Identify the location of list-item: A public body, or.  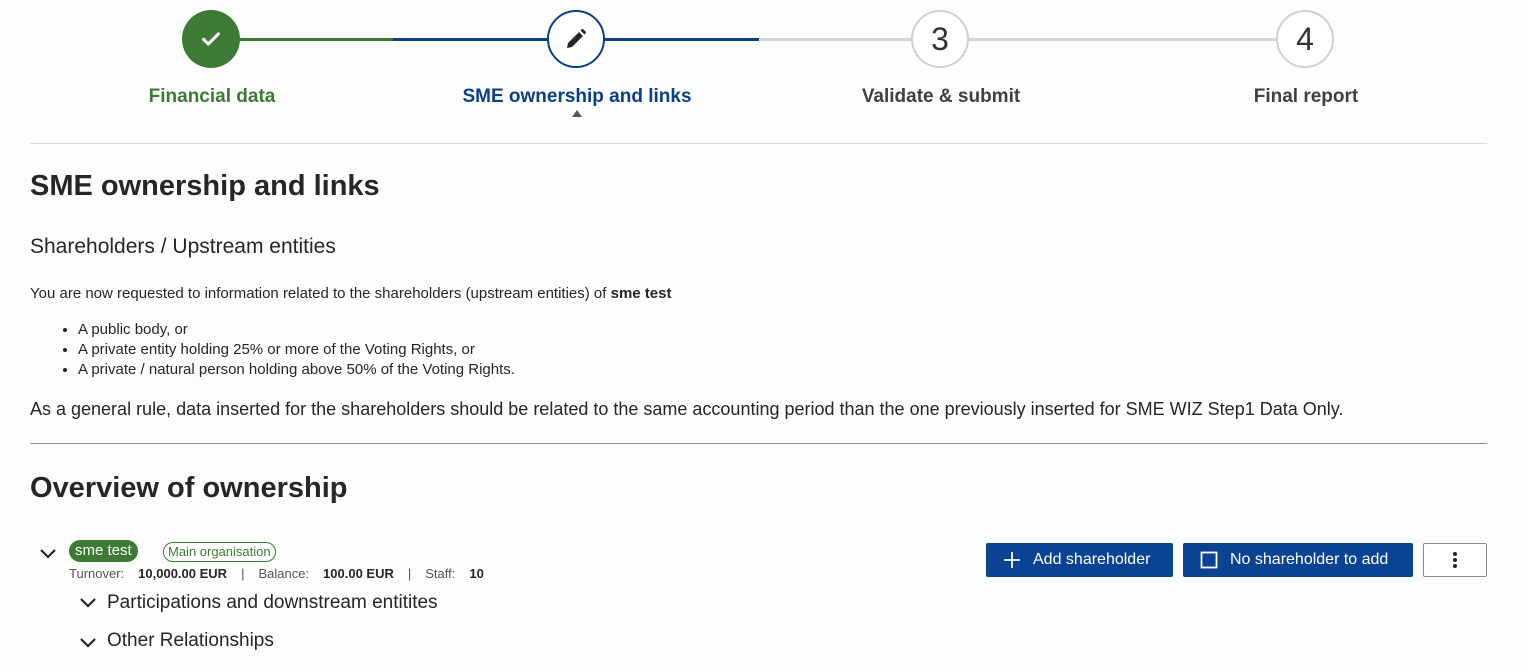
(296, 330).